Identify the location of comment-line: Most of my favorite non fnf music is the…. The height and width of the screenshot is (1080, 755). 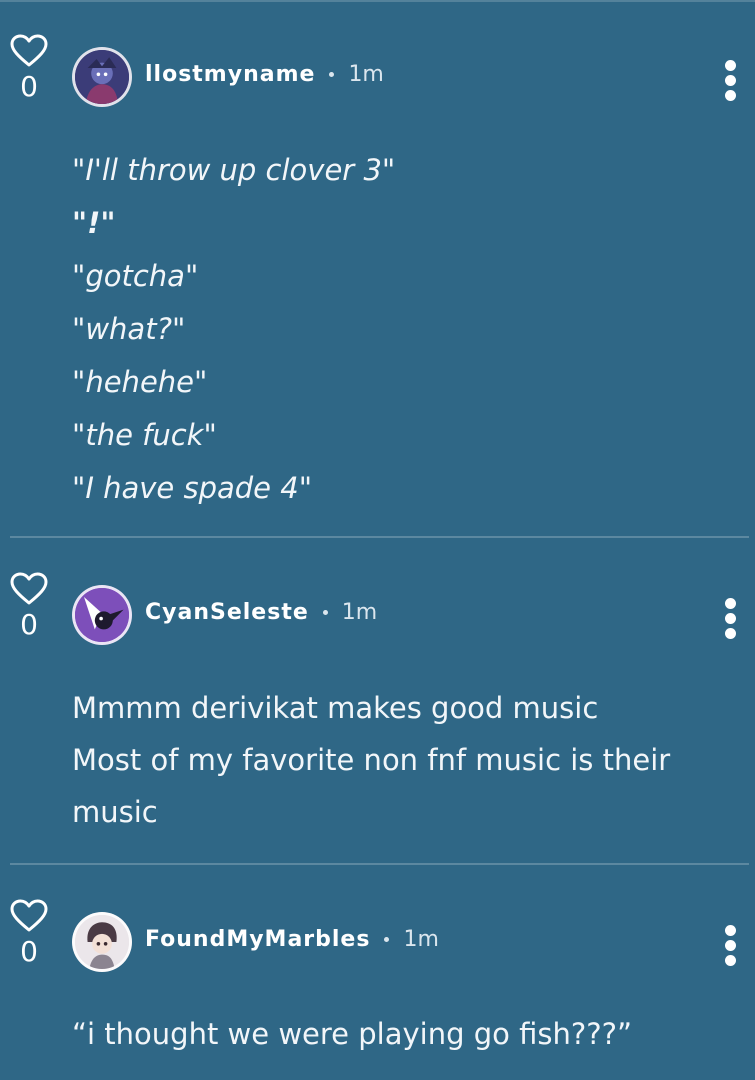
(371, 786).